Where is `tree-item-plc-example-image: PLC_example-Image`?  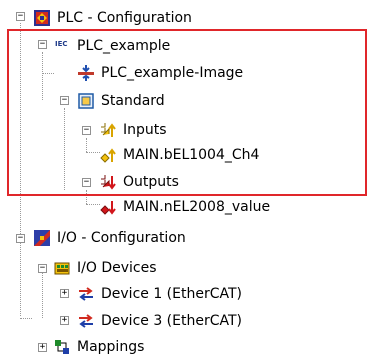 tree-item-plc-example-image: PLC_example-Image is located at coordinates (161, 73).